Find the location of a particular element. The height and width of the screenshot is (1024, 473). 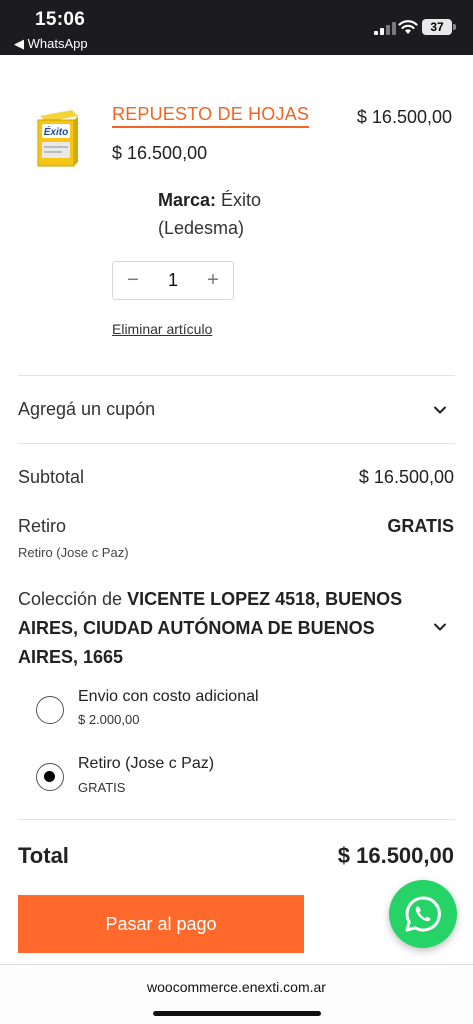

quantity-value: 1 is located at coordinates (173, 280).